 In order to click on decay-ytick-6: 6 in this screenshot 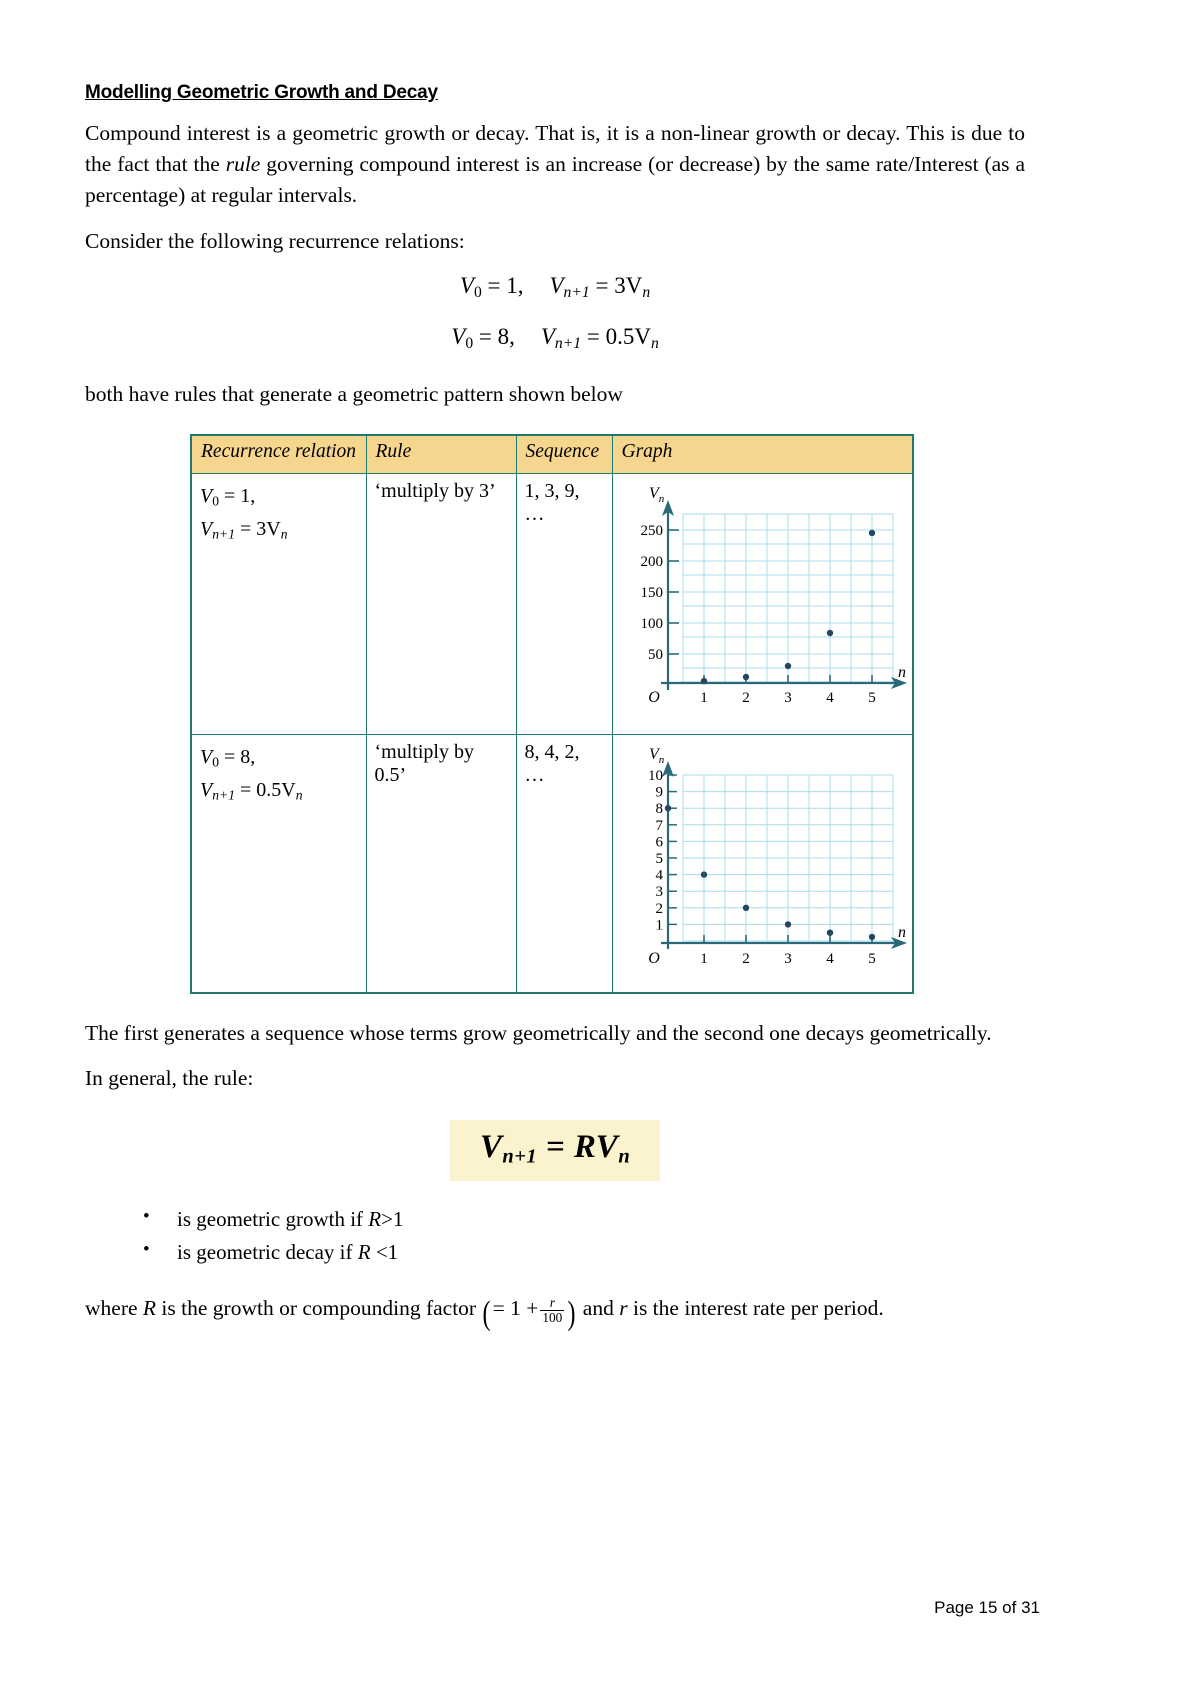, I will do `click(659, 842)`.